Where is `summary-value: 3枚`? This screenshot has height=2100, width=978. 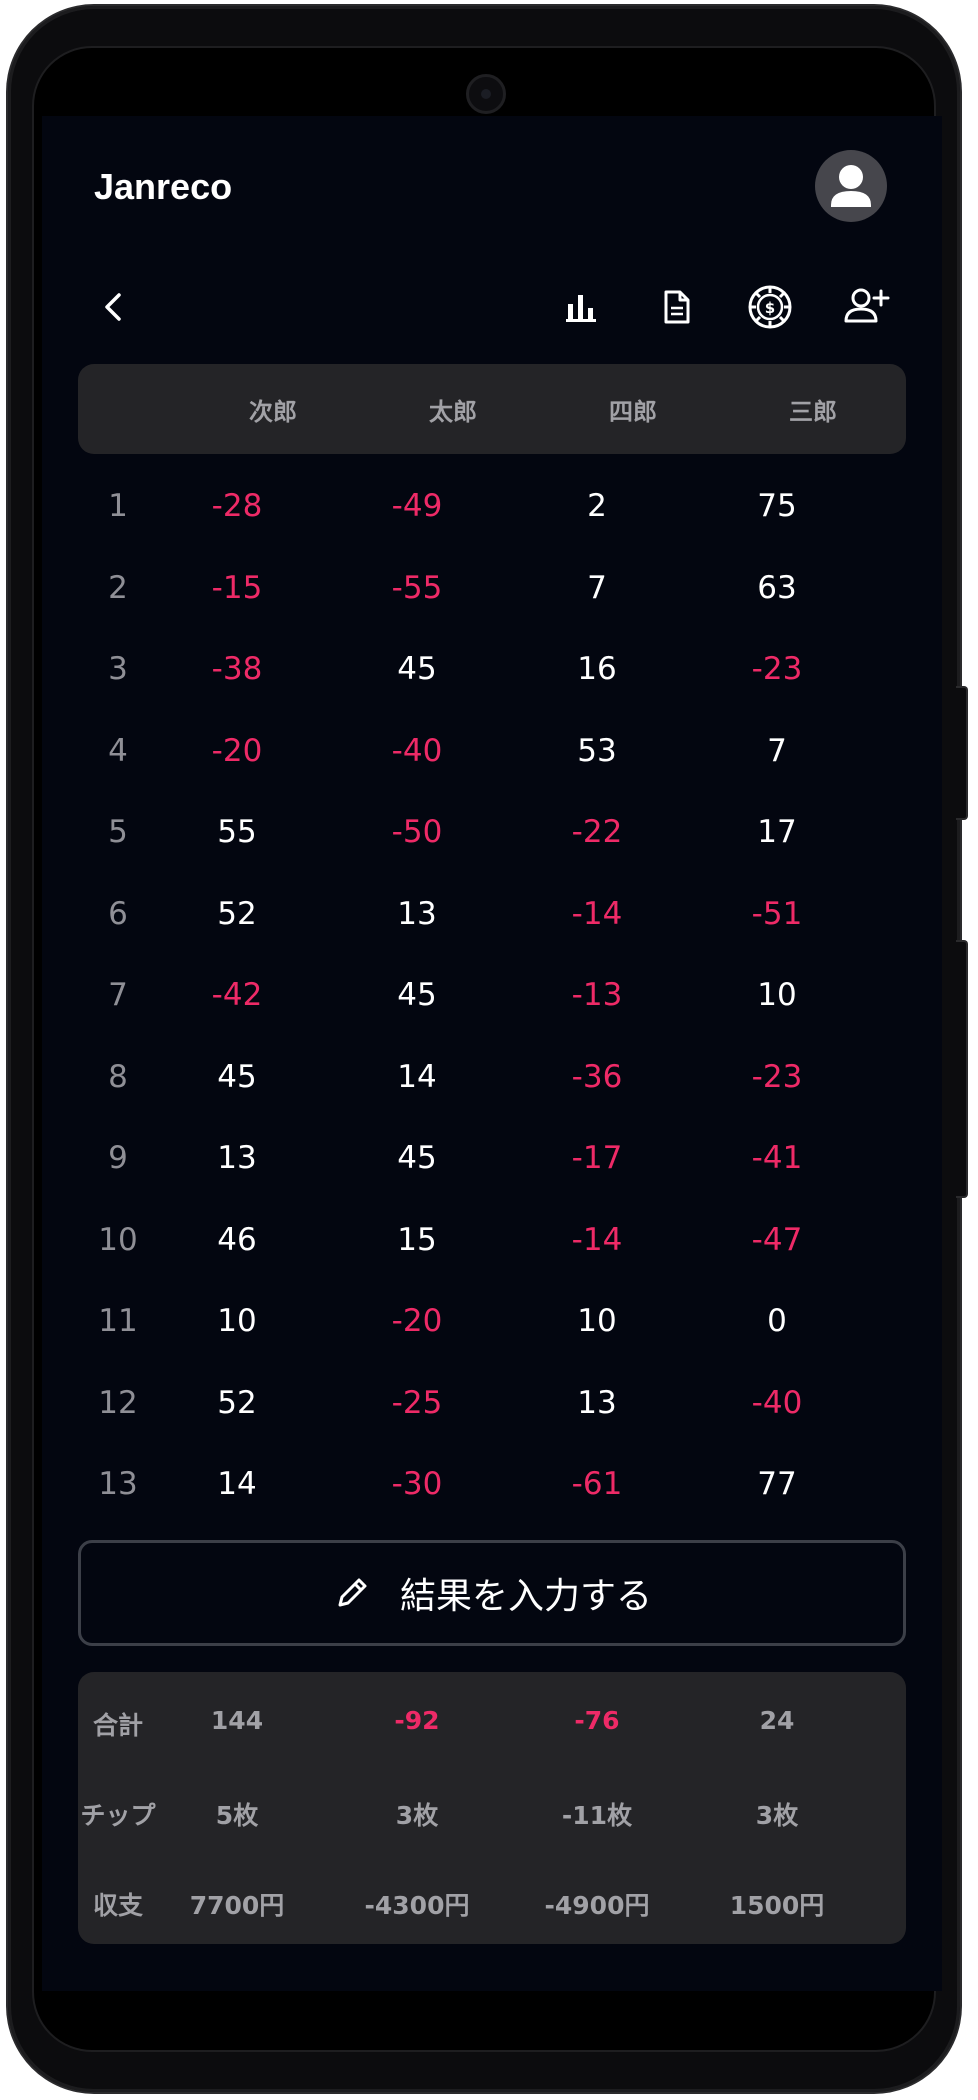 summary-value: 3枚 is located at coordinates (417, 1815).